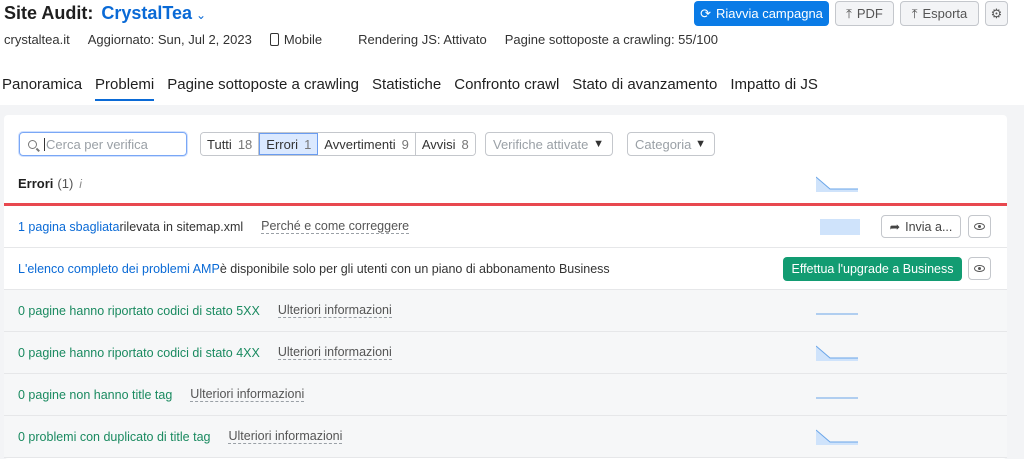  I want to click on upgrade-button: Effettua l'upgrade a Business, so click(872, 268).